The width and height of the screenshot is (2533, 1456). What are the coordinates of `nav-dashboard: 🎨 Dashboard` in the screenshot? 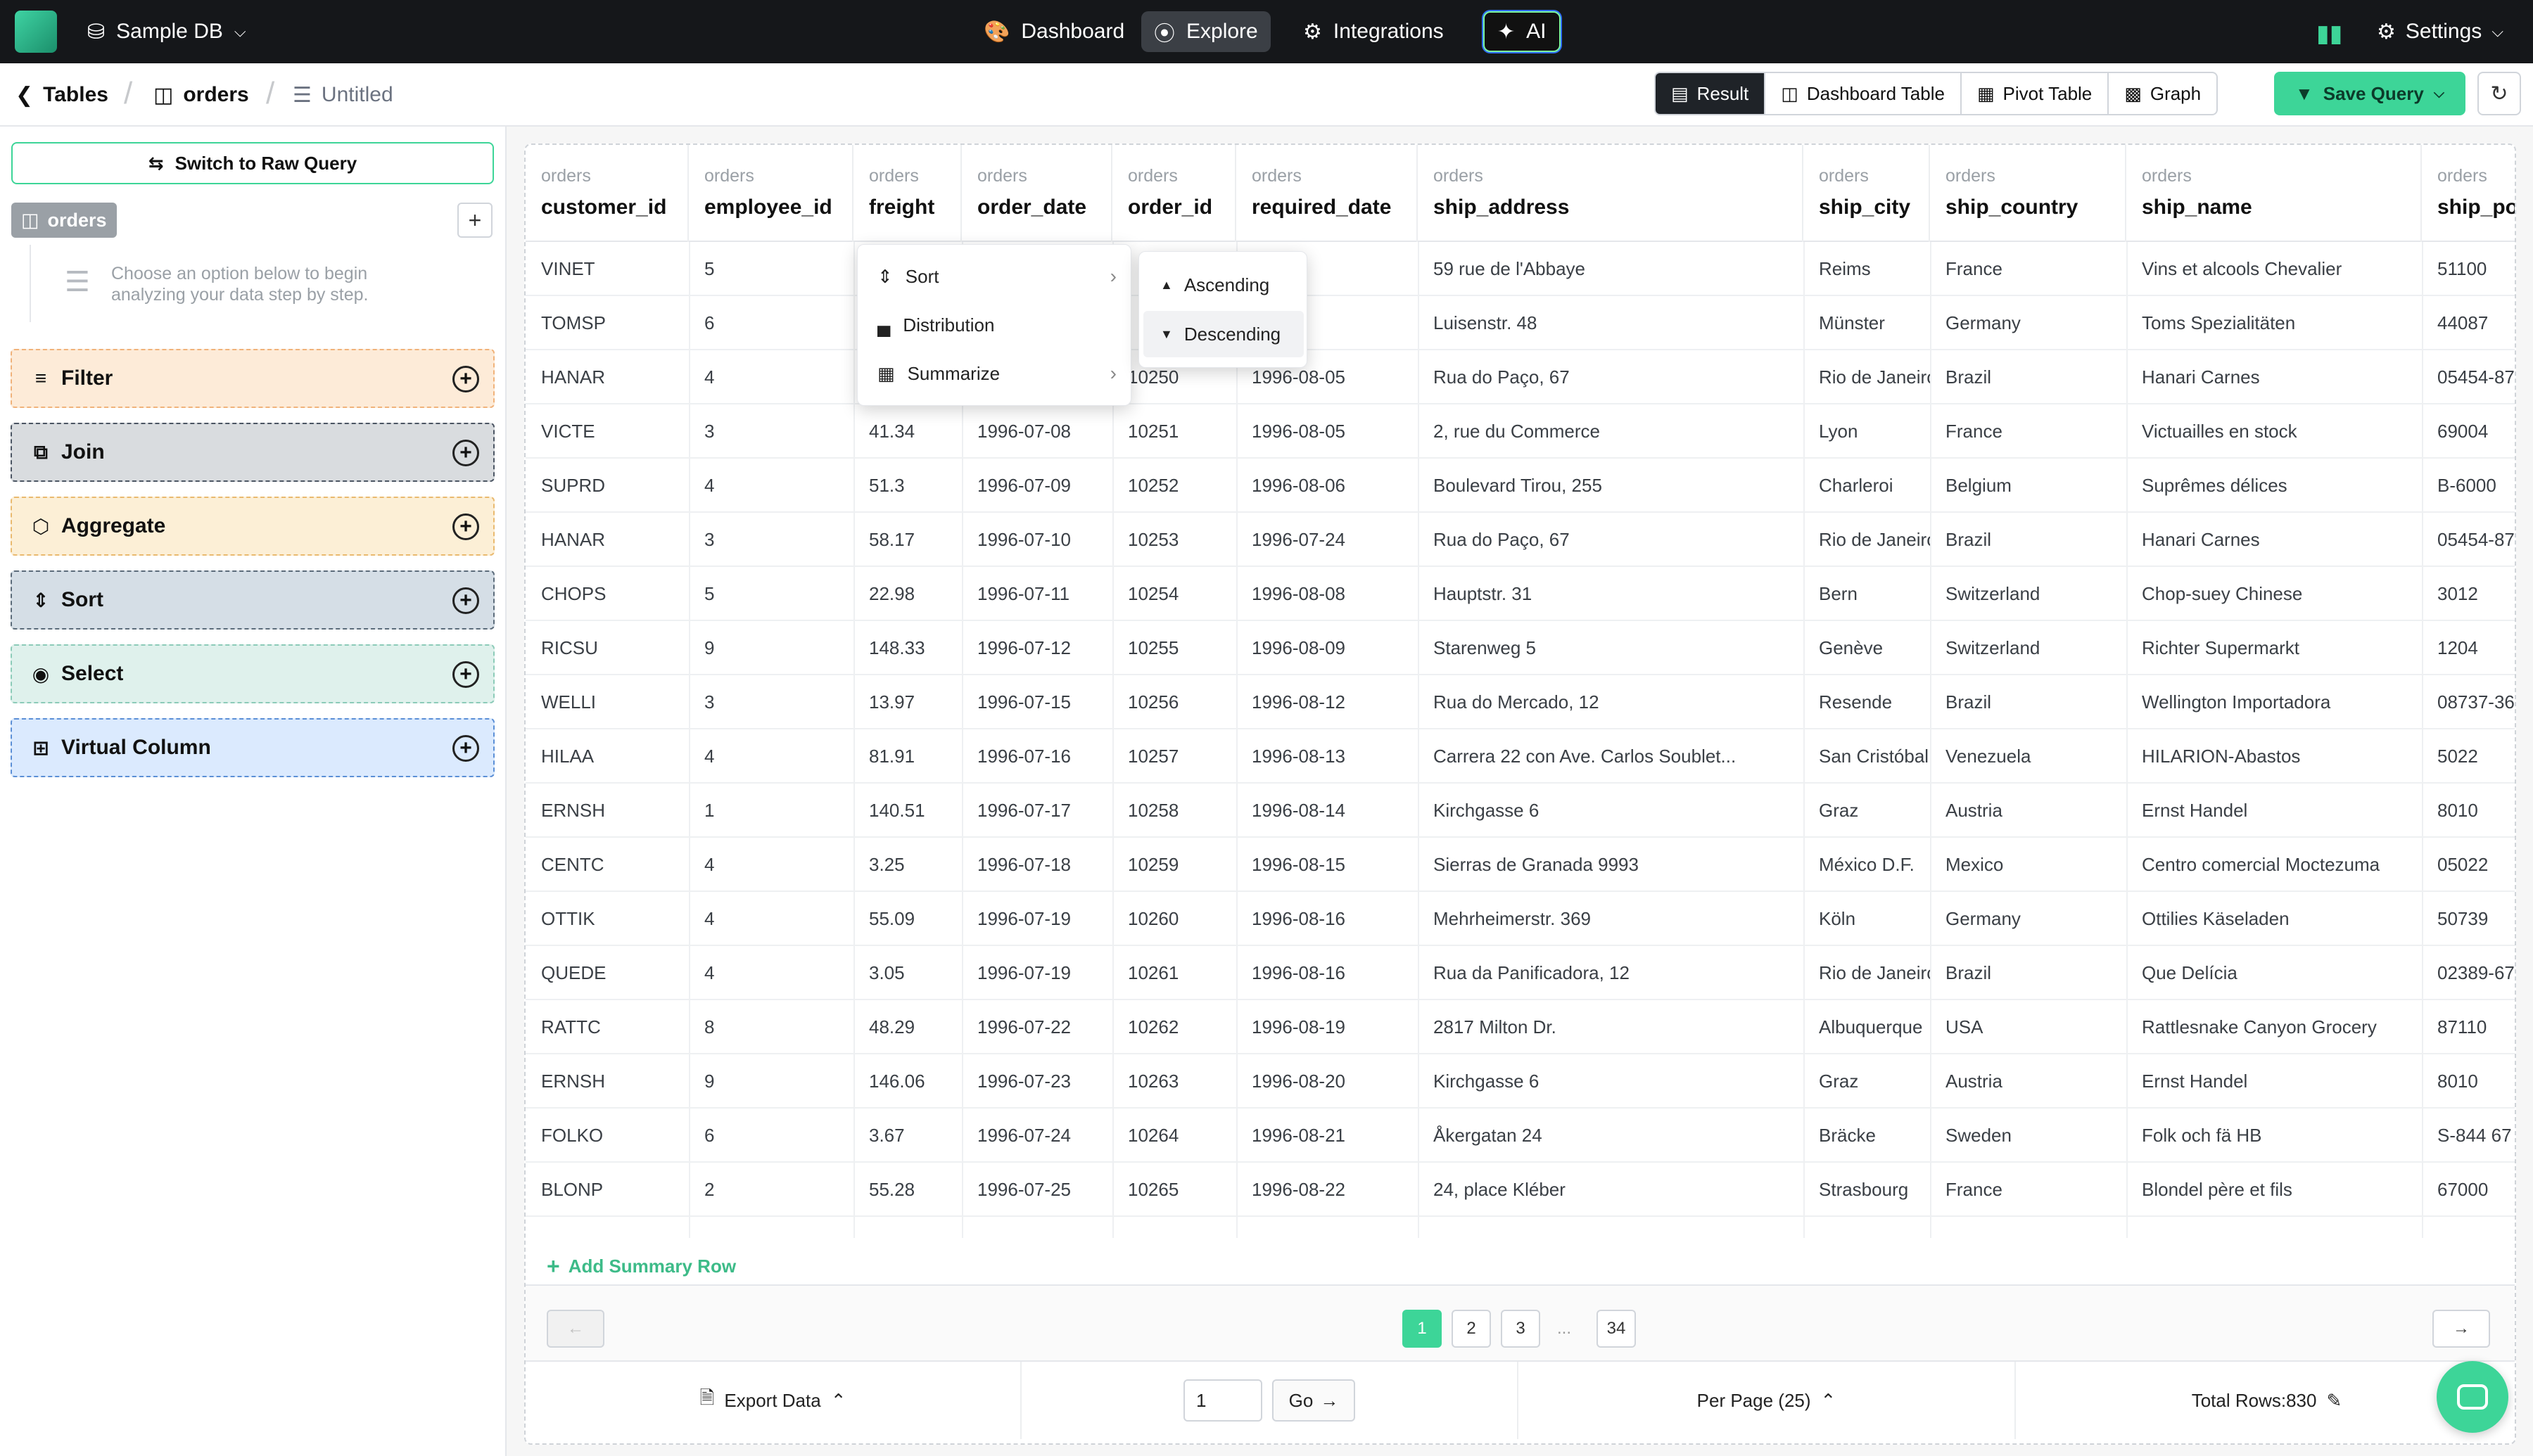 It's located at (1054, 31).